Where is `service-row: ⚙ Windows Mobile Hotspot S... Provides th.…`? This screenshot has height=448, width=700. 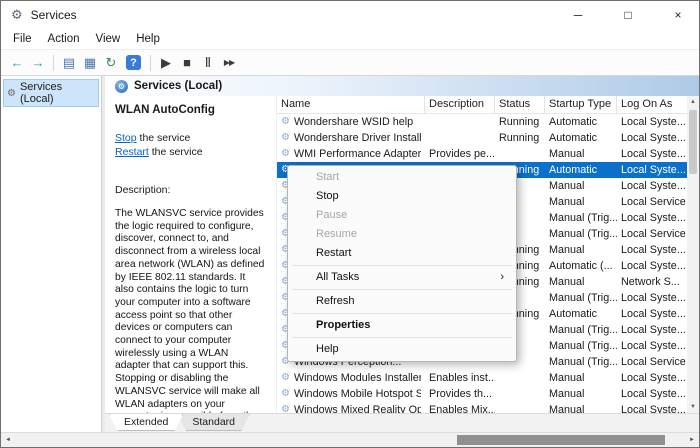
service-row: ⚙ Windows Mobile Hotspot S... Provides th.… is located at coordinates (482, 394).